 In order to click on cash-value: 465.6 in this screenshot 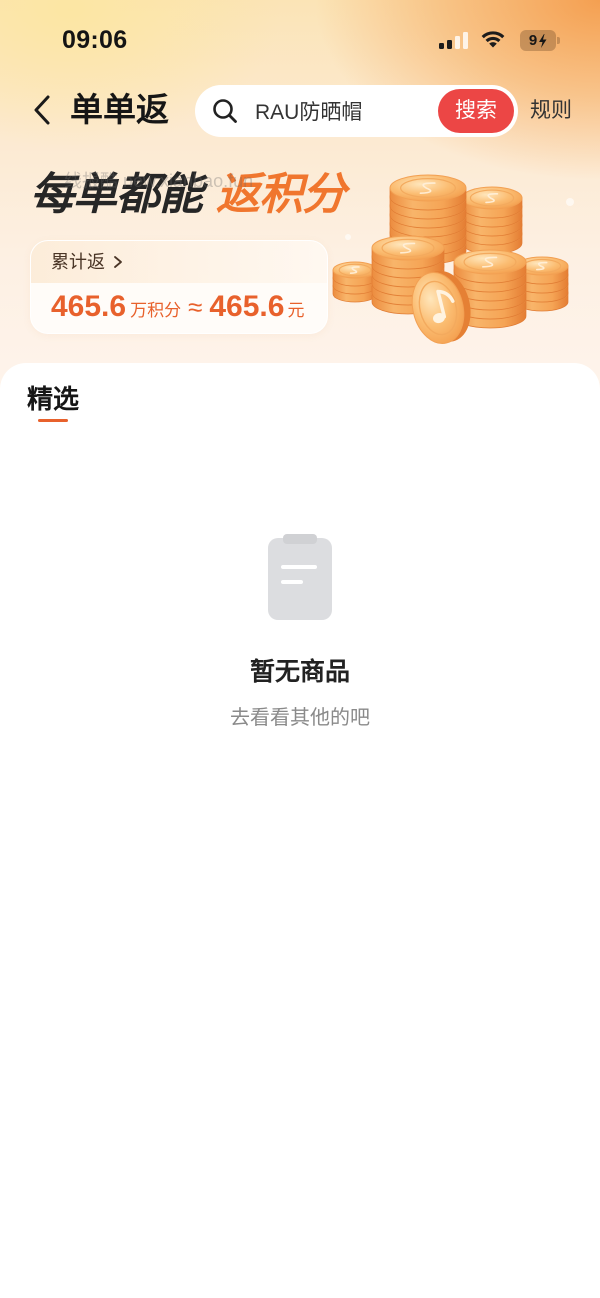, I will do `click(247, 306)`.